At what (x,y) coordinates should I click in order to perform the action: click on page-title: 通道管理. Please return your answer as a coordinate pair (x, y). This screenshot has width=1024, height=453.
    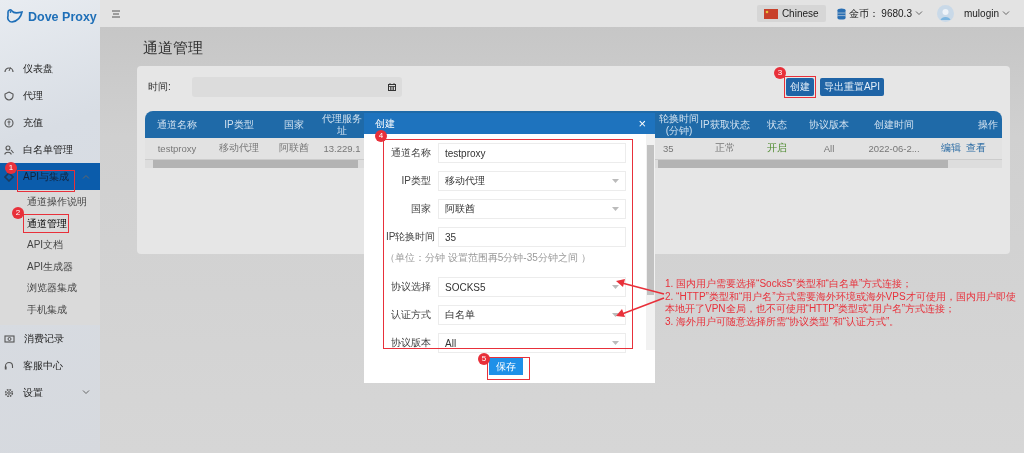
    Looking at the image, I should click on (173, 48).